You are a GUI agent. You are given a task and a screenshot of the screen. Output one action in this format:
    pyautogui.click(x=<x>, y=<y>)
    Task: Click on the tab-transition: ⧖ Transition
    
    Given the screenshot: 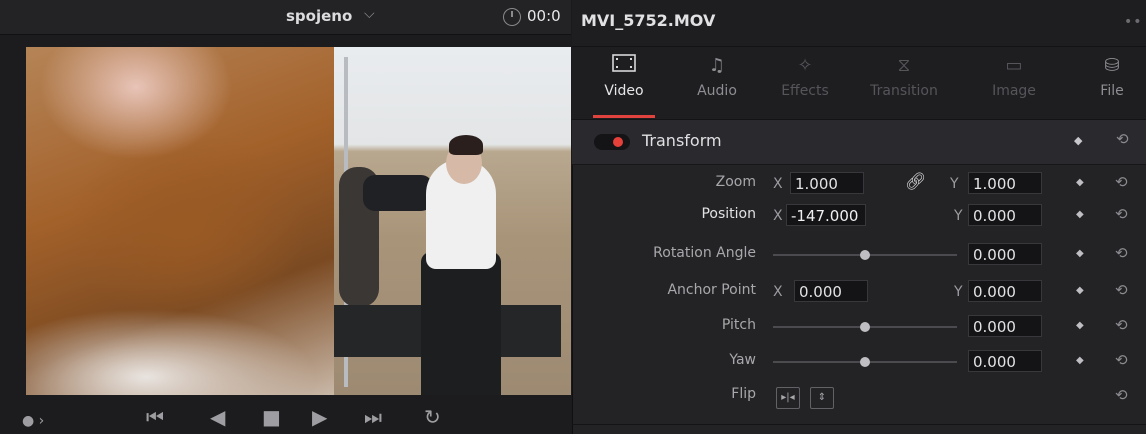 What is the action you would take?
    pyautogui.click(x=904, y=76)
    